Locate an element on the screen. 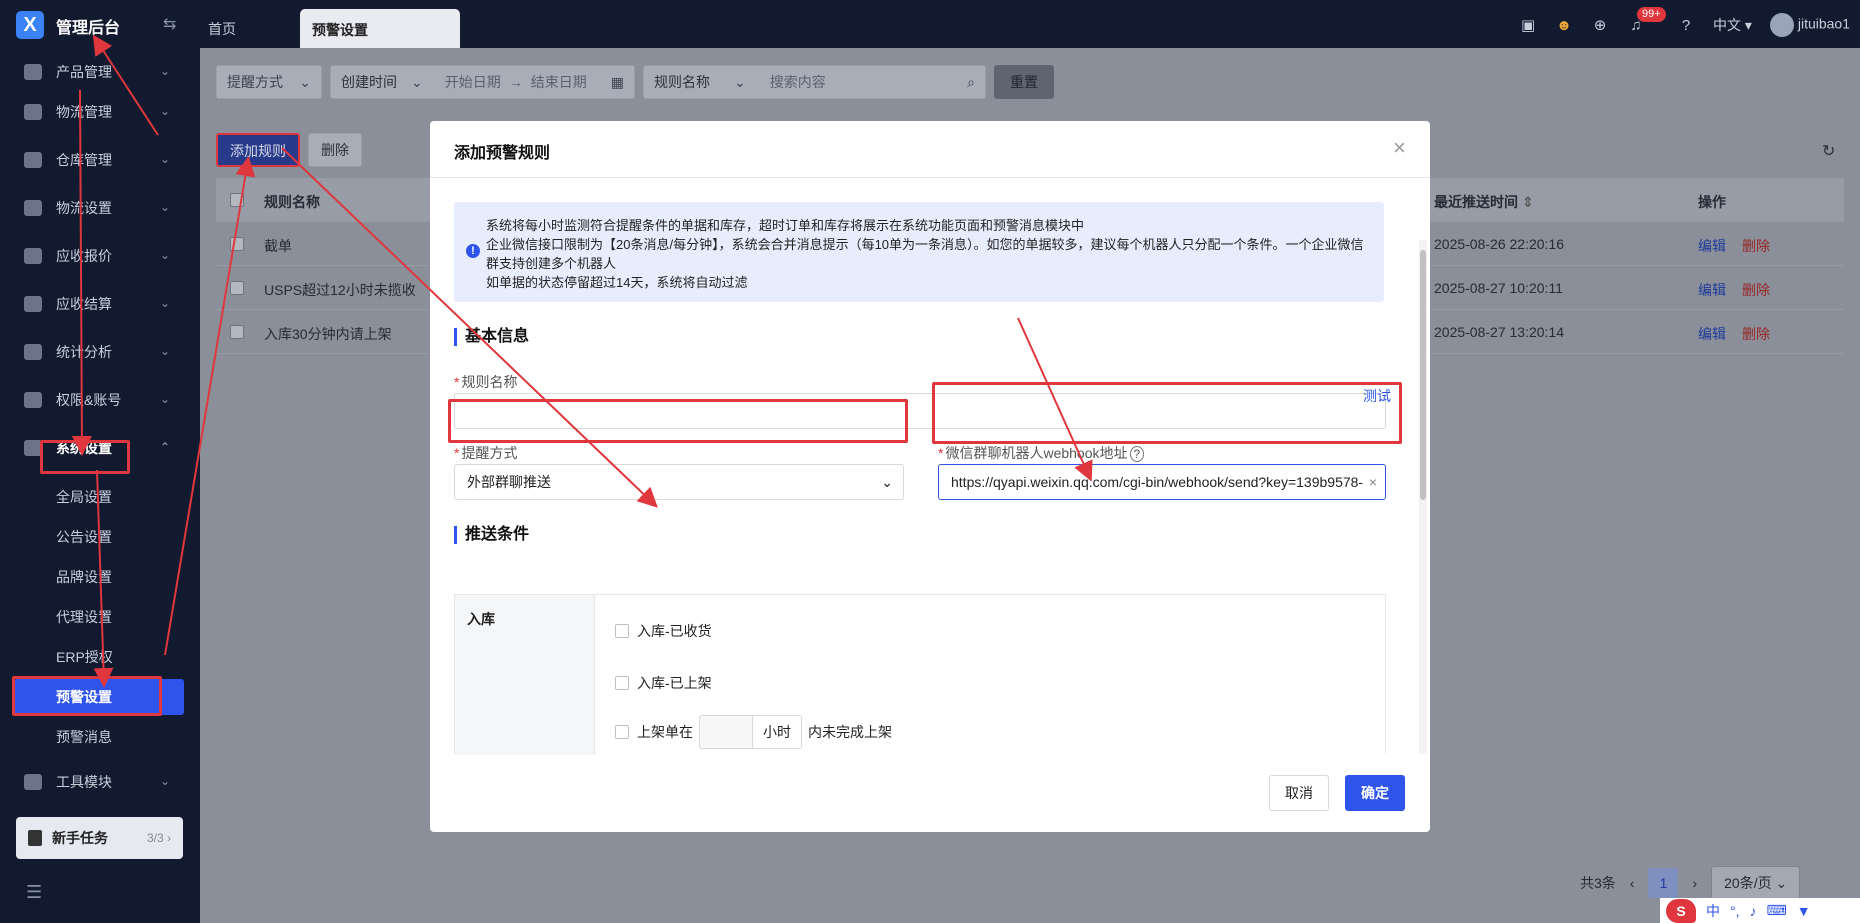  next-page-icon: › is located at coordinates (1694, 883).